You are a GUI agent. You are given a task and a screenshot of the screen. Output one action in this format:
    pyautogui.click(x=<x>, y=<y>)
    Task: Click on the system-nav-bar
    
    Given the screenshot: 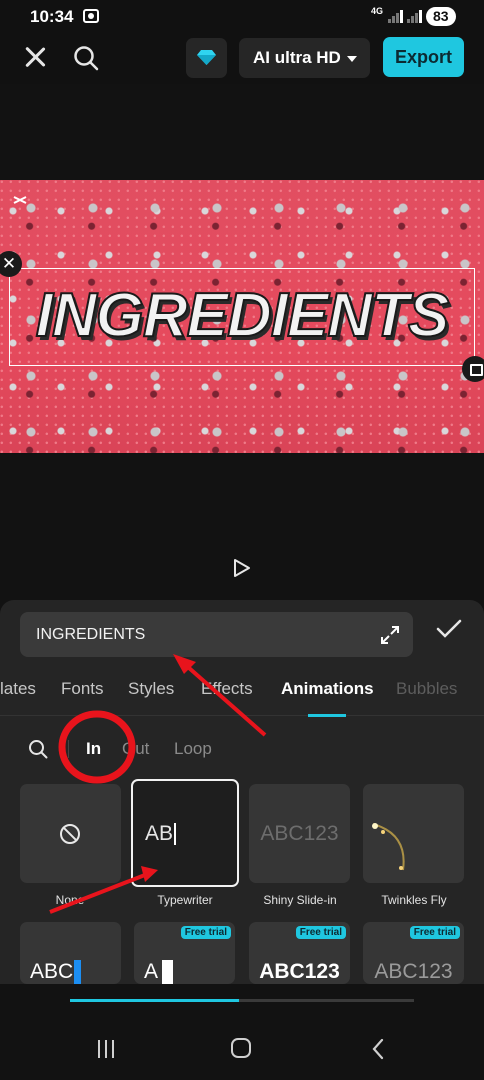 What is the action you would take?
    pyautogui.click(x=242, y=1048)
    